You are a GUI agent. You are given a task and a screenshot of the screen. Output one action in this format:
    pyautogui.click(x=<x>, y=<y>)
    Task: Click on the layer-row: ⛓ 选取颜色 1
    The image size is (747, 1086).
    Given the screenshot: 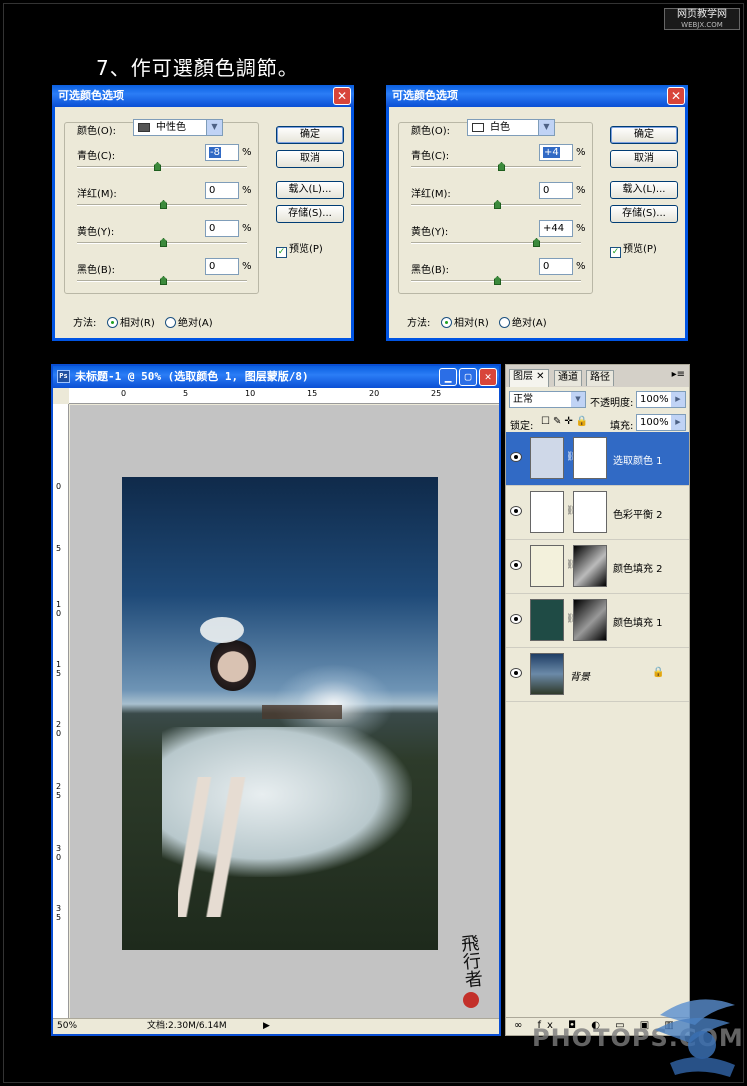 What is the action you would take?
    pyautogui.click(x=597, y=459)
    